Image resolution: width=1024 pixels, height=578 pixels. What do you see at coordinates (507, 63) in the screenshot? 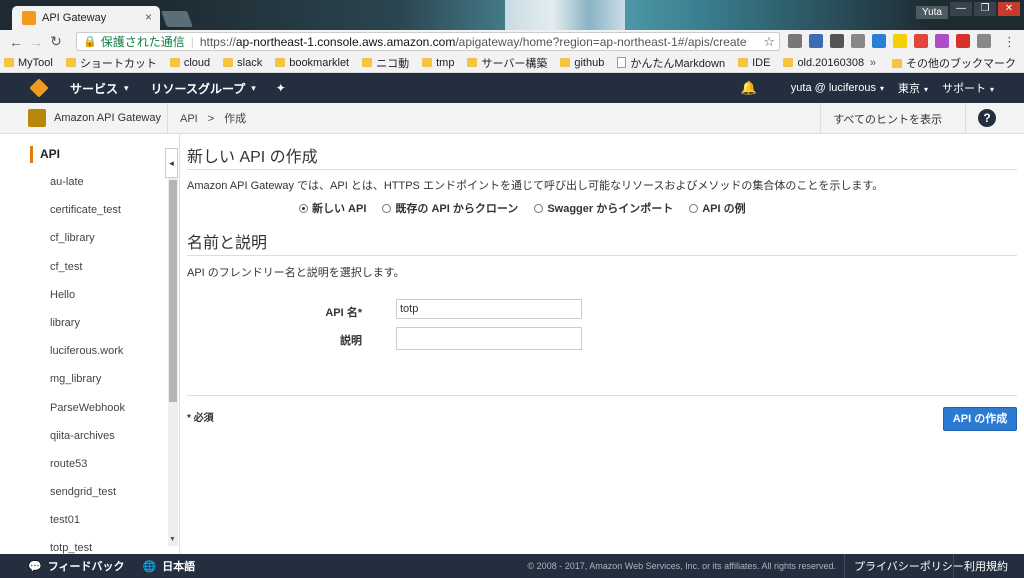
I see `bookmark-item: サーバー構築` at bounding box center [507, 63].